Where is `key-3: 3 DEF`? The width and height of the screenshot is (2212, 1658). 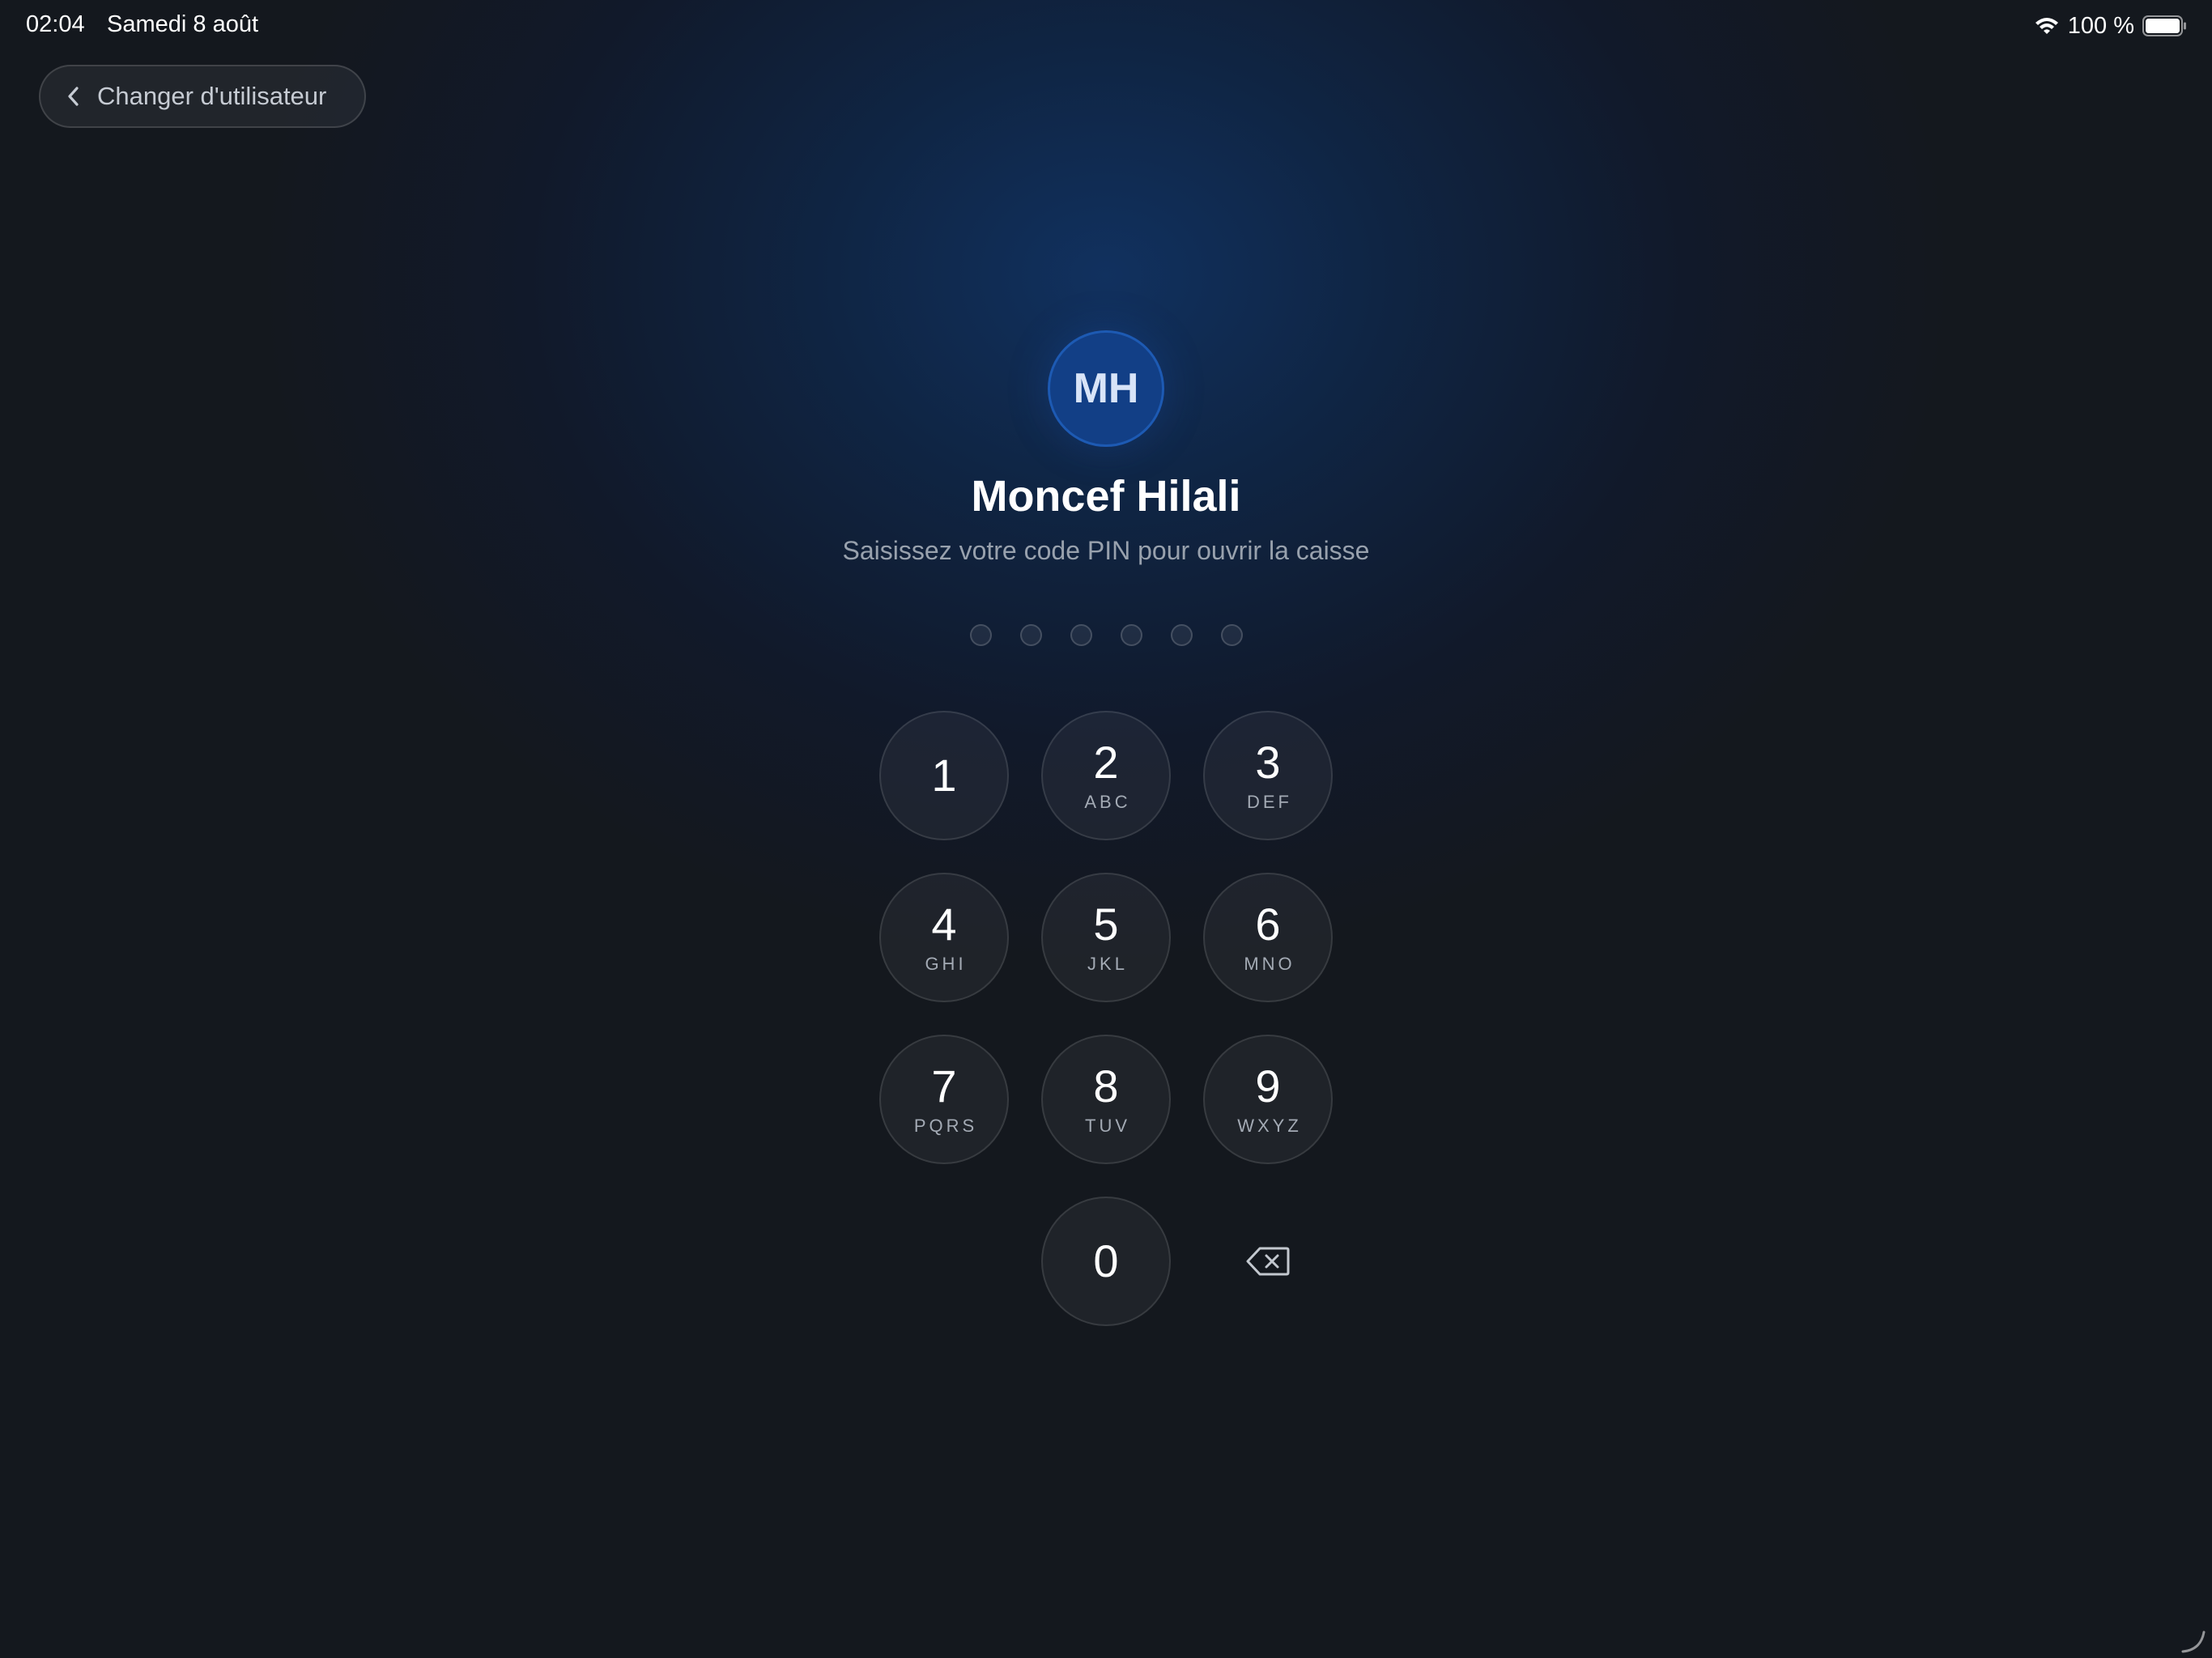
key-3: 3 DEF is located at coordinates (1268, 775).